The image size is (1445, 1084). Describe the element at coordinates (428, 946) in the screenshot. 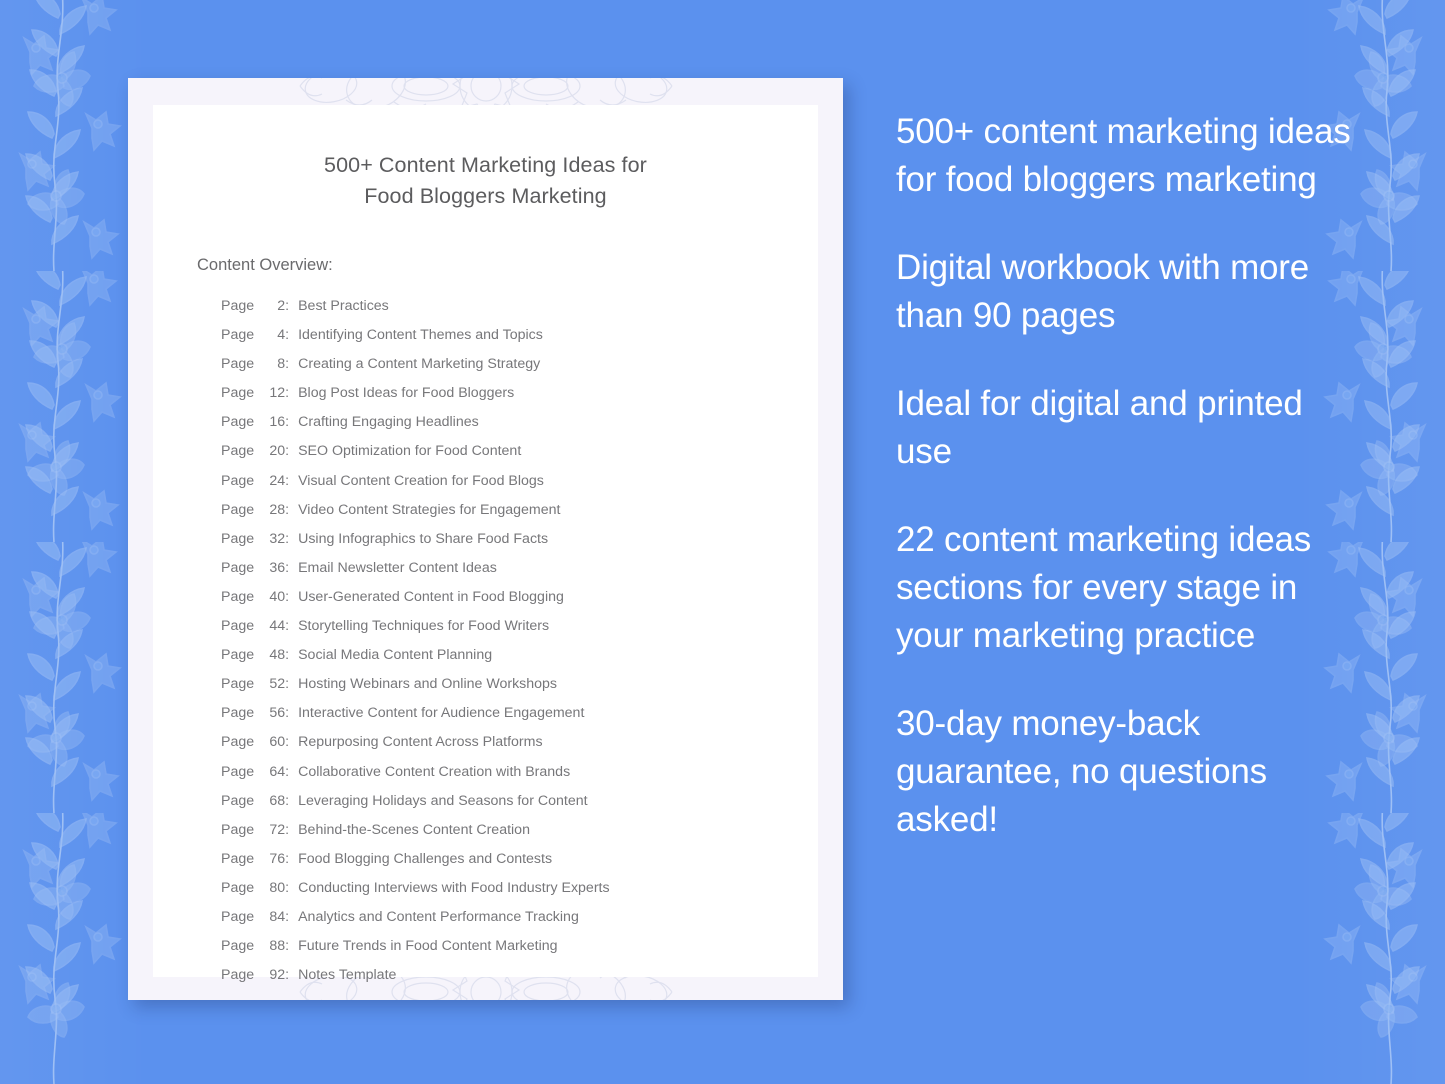

I see `toc-entry-title: Future Trends in Food Content Marketing` at that location.